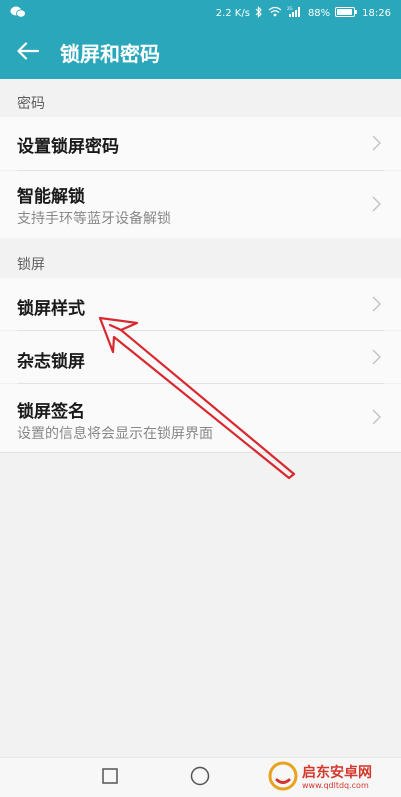 The height and width of the screenshot is (797, 401). I want to click on watermark-url: www.qdltdq.com, so click(335, 785).